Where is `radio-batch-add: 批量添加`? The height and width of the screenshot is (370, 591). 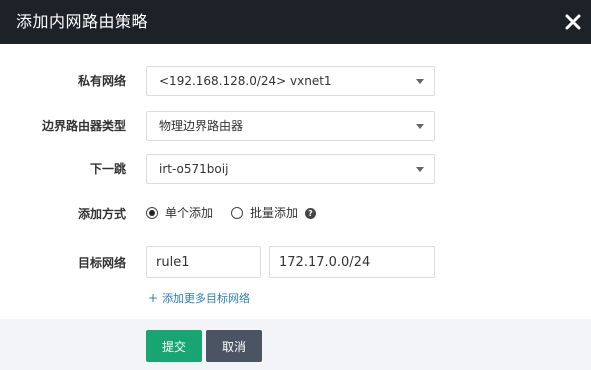
radio-batch-add: 批量添加 is located at coordinates (268, 214).